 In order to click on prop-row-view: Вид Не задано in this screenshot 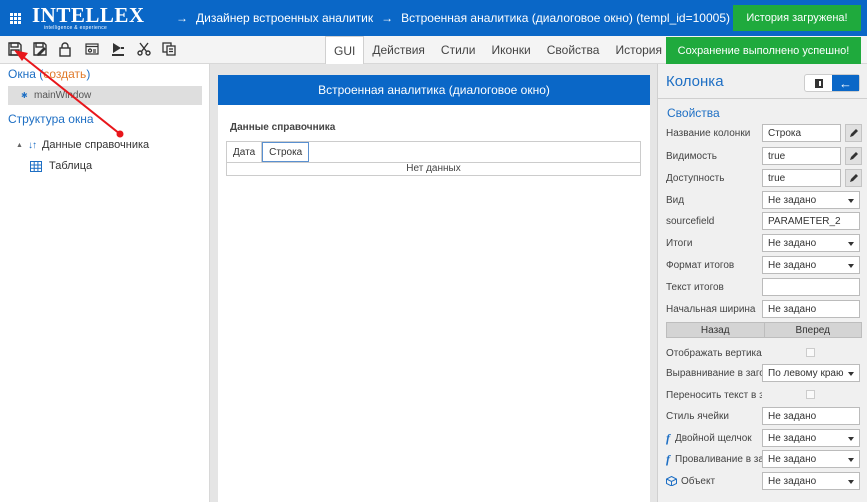, I will do `click(764, 200)`.